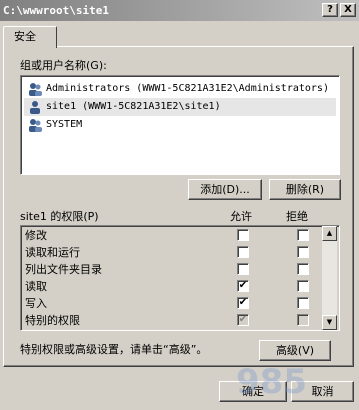 Image resolution: width=359 pixels, height=410 pixels. What do you see at coordinates (59, 216) in the screenshot?
I see `permissions-label: site1 的权限(P)` at bounding box center [59, 216].